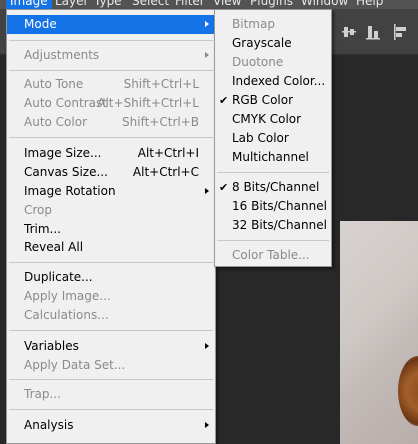 This screenshot has width=418, height=444. What do you see at coordinates (54, 84) in the screenshot?
I see `menu-item-label: Auto Tone` at bounding box center [54, 84].